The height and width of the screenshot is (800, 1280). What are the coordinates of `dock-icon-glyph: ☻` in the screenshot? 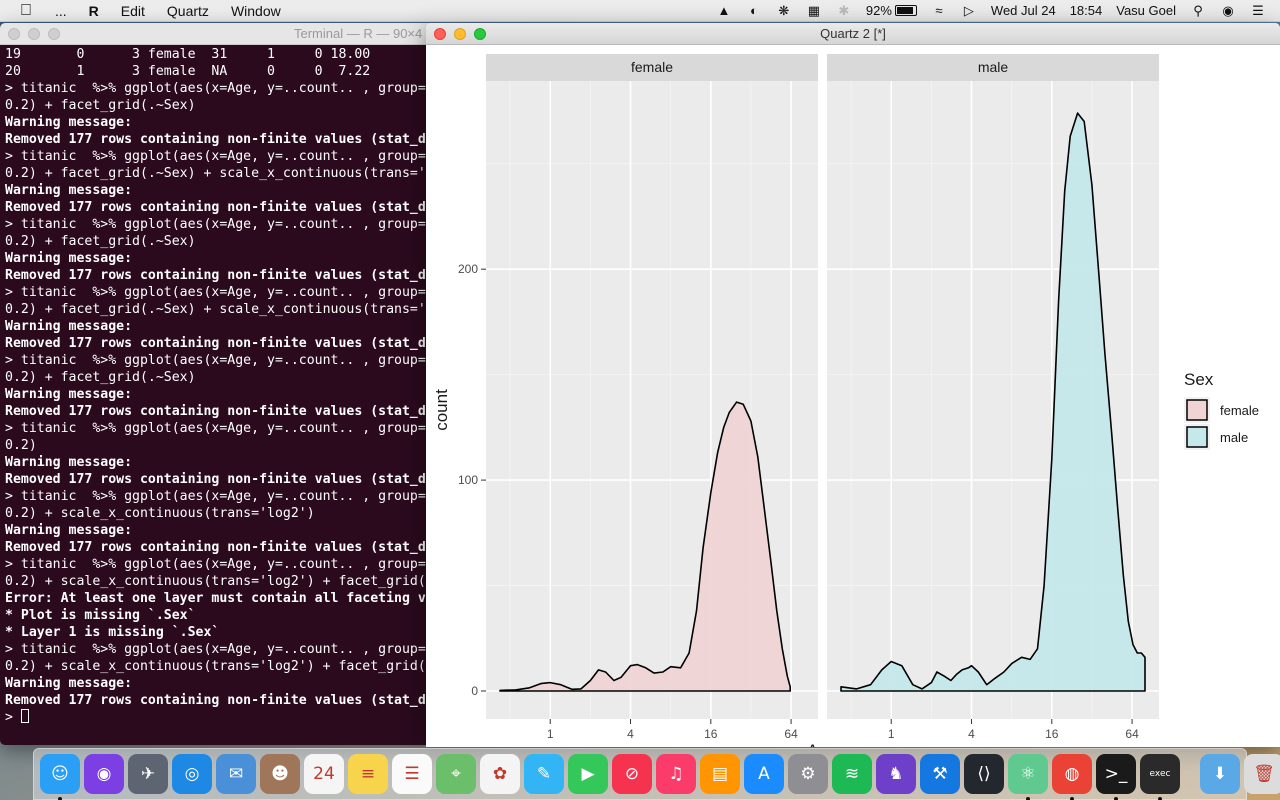 It's located at (280, 774).